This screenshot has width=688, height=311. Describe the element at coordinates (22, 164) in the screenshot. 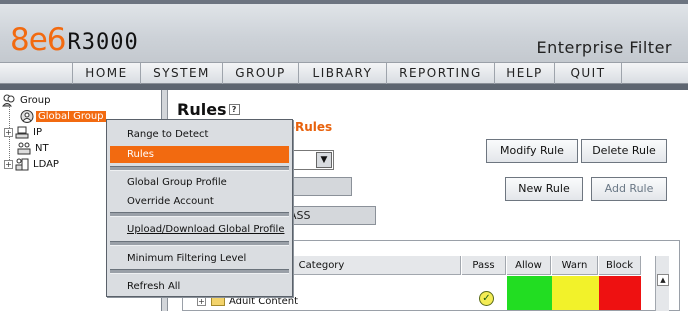

I see `directory-icon` at that location.